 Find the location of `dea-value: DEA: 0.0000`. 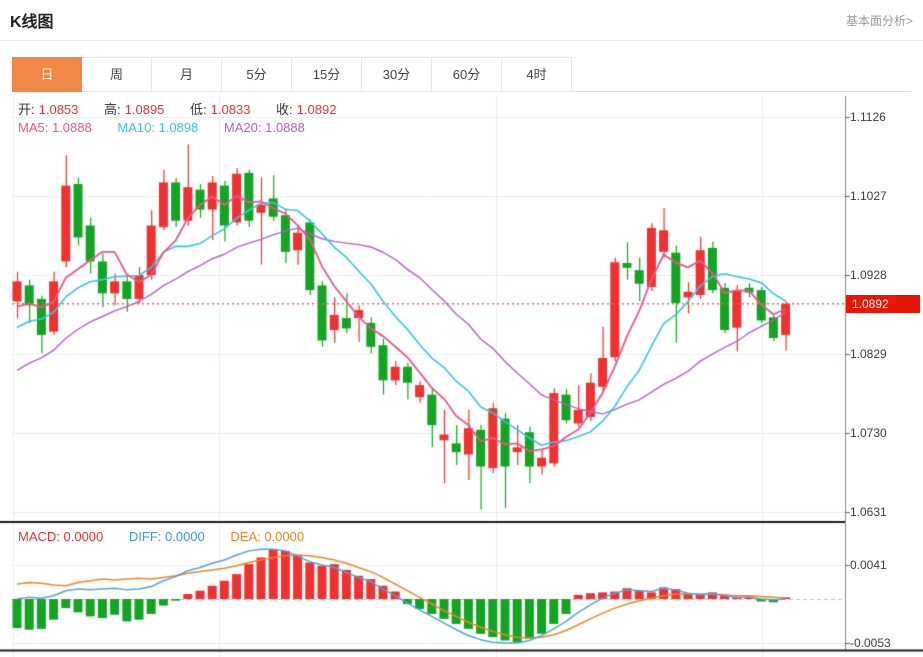

dea-value: DEA: 0.0000 is located at coordinates (267, 536).